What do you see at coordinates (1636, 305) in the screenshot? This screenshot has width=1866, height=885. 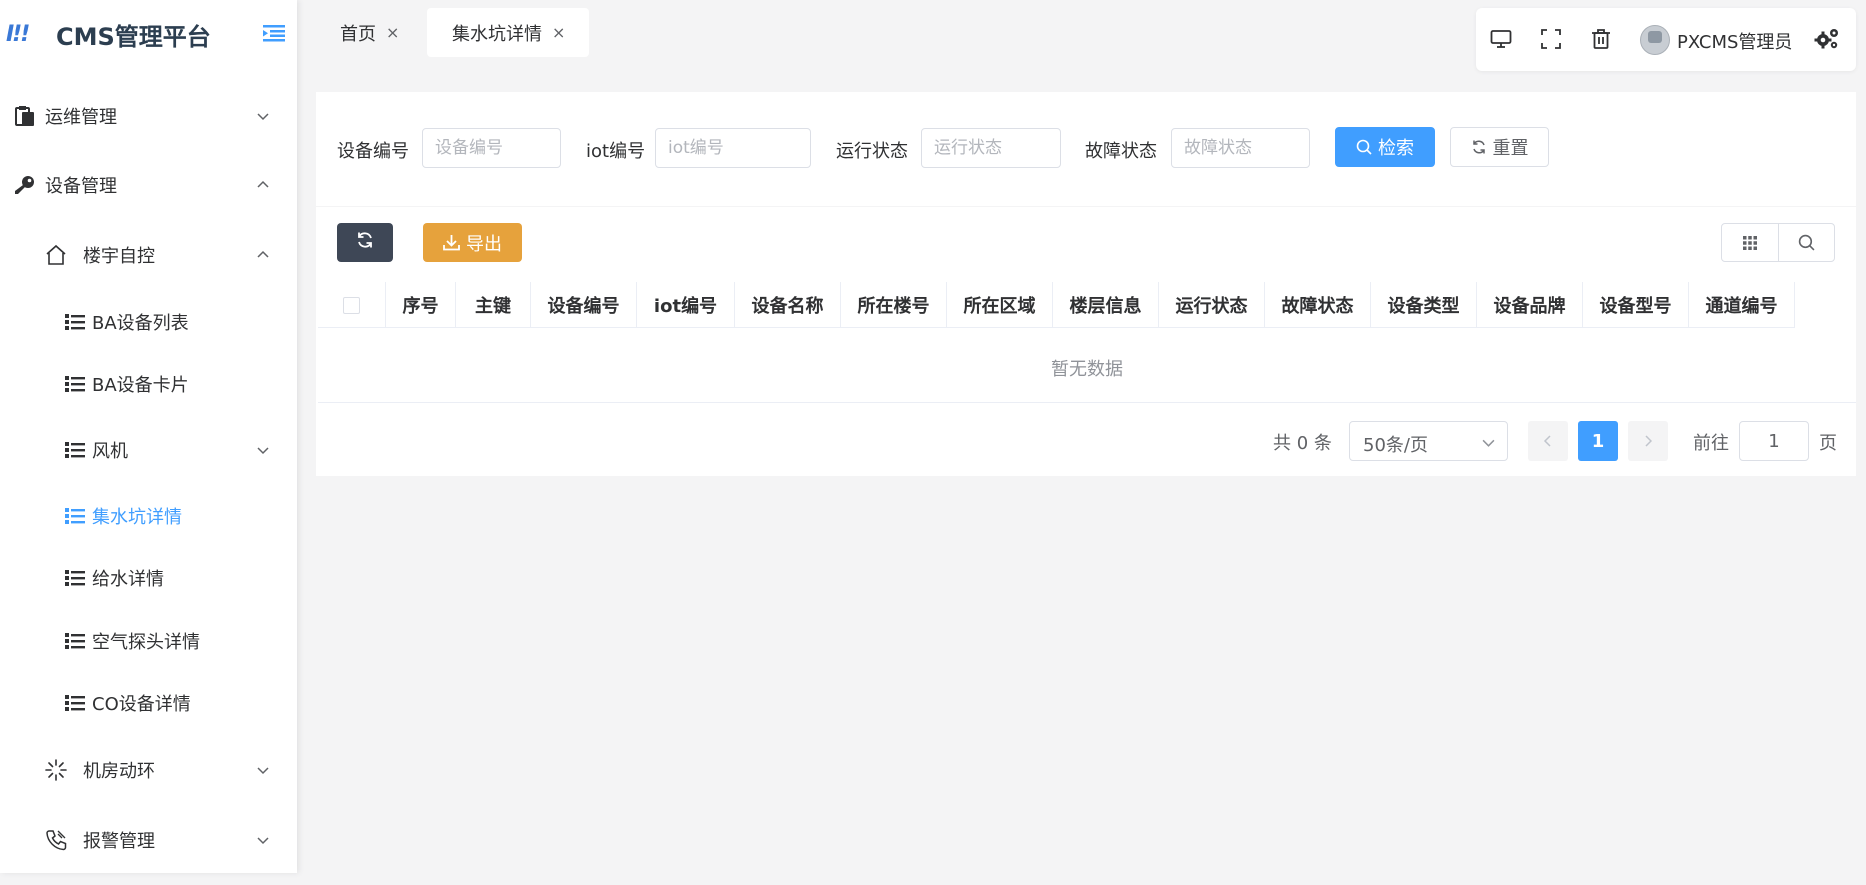 I see `column-header: 设备型号` at bounding box center [1636, 305].